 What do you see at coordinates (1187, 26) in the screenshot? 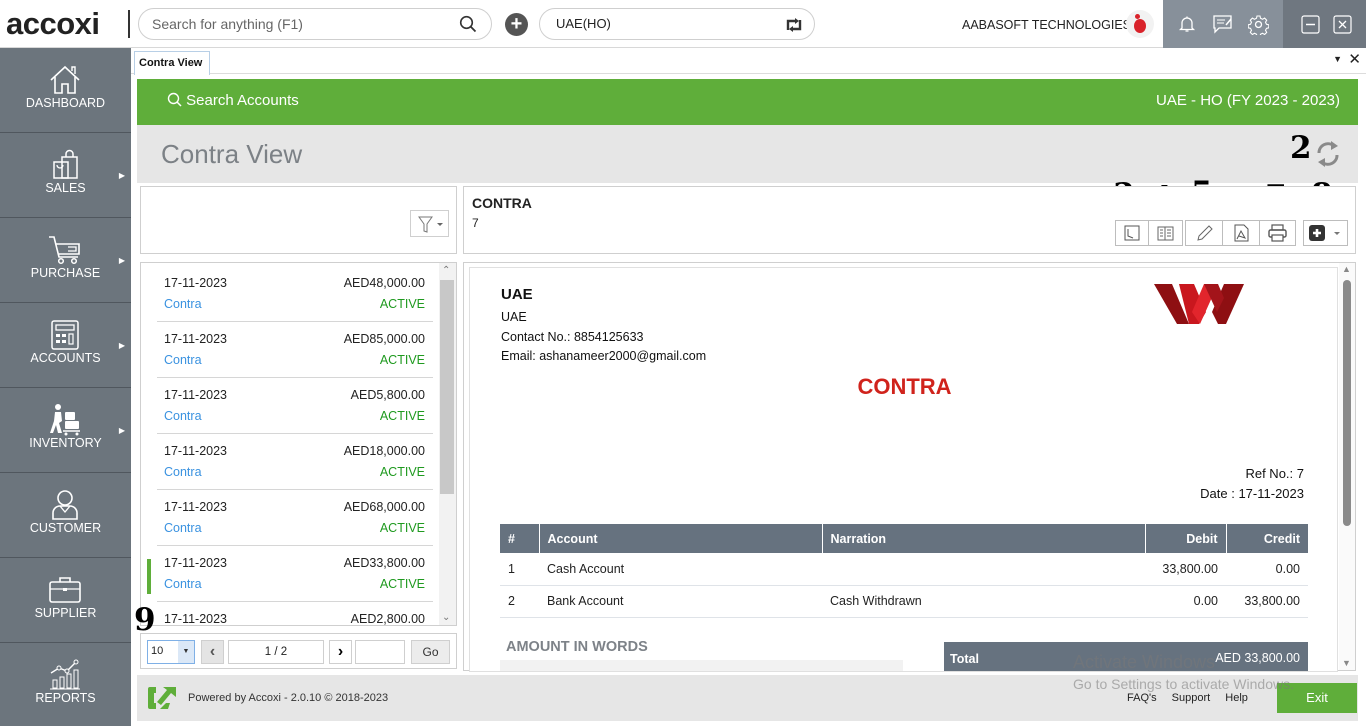
I see `bell-icon` at bounding box center [1187, 26].